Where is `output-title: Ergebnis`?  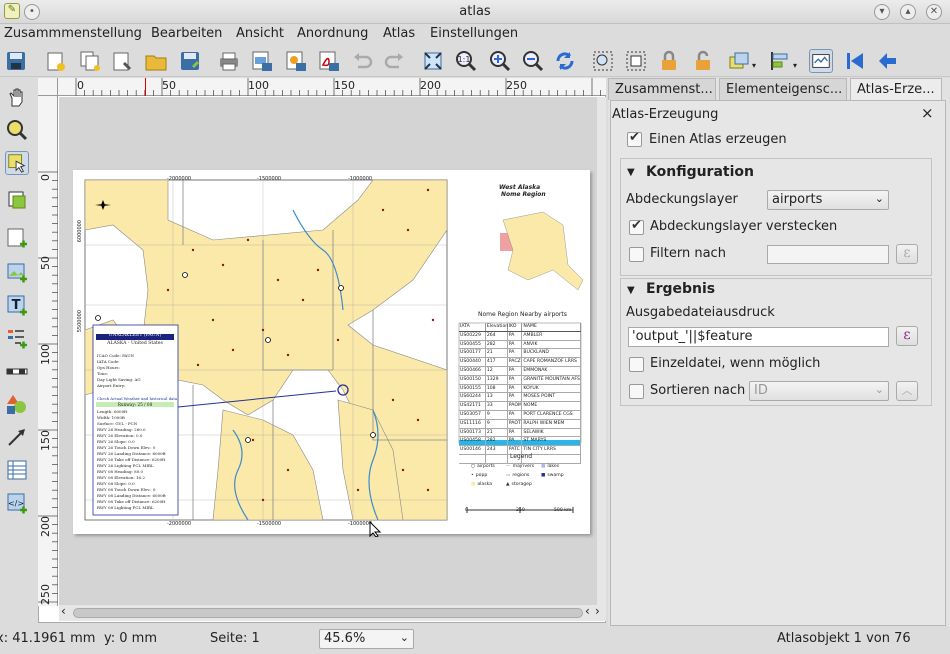 output-title: Ergebnis is located at coordinates (680, 289).